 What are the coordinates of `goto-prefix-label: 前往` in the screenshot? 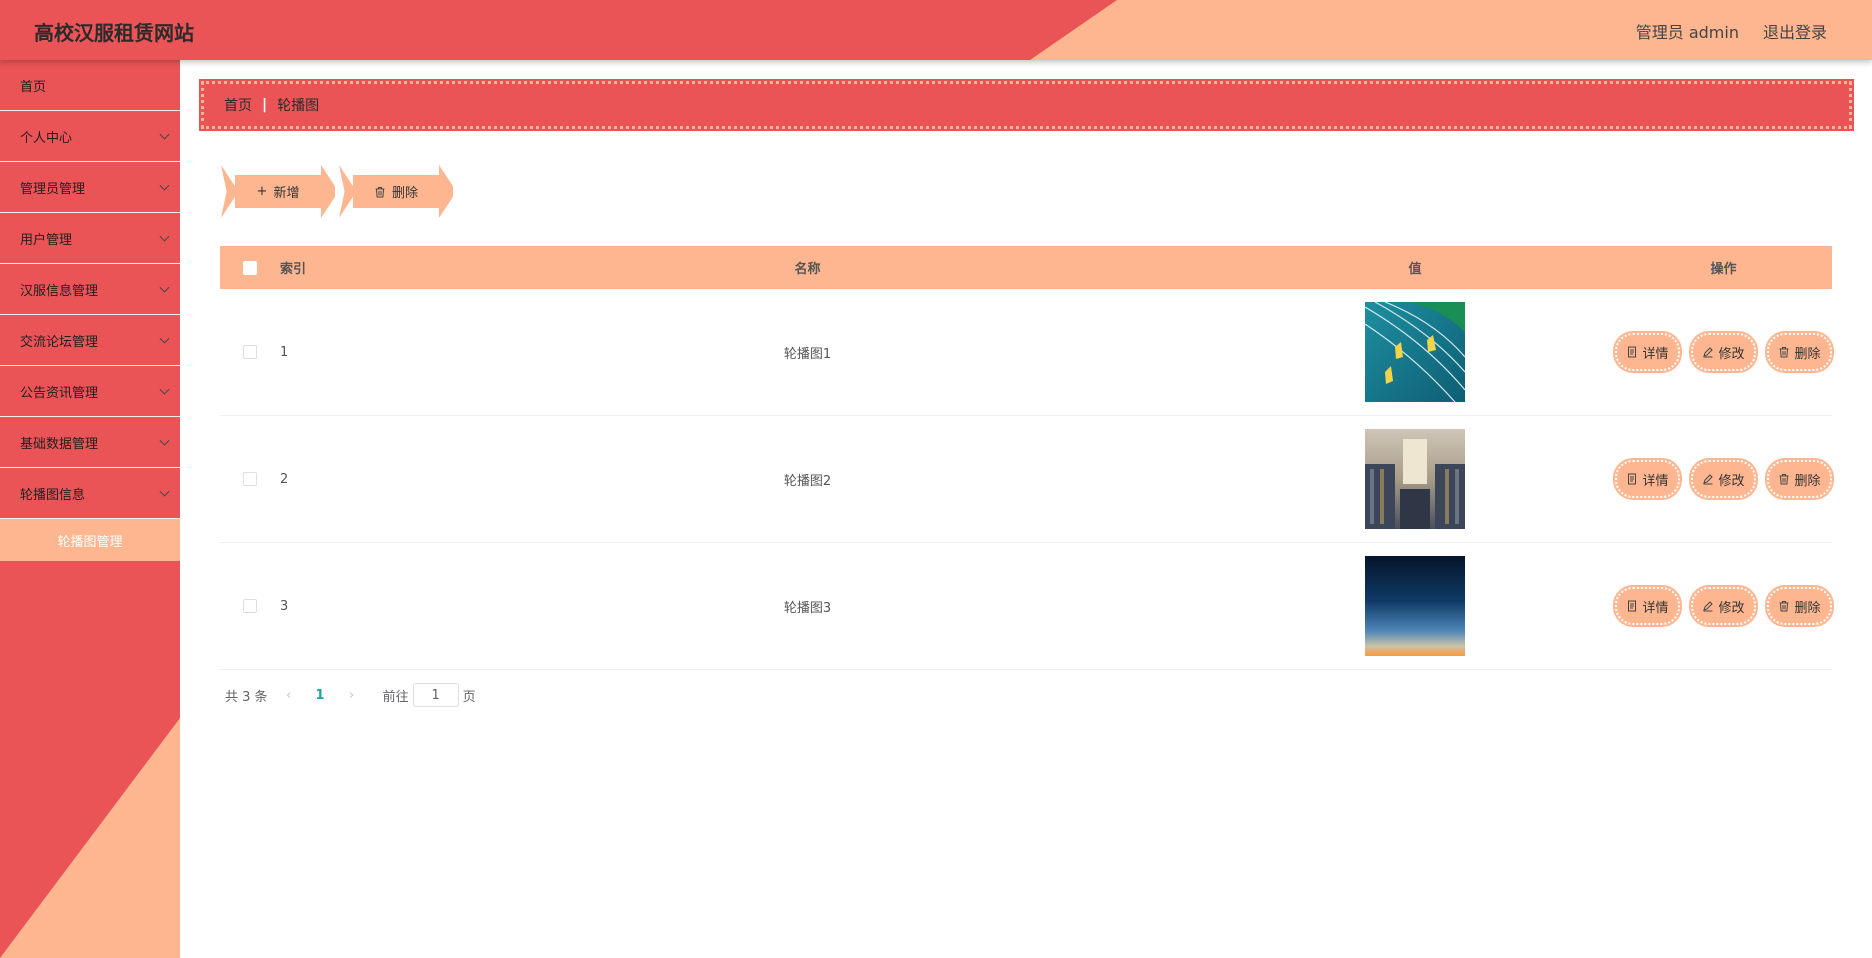 It's located at (395, 697).